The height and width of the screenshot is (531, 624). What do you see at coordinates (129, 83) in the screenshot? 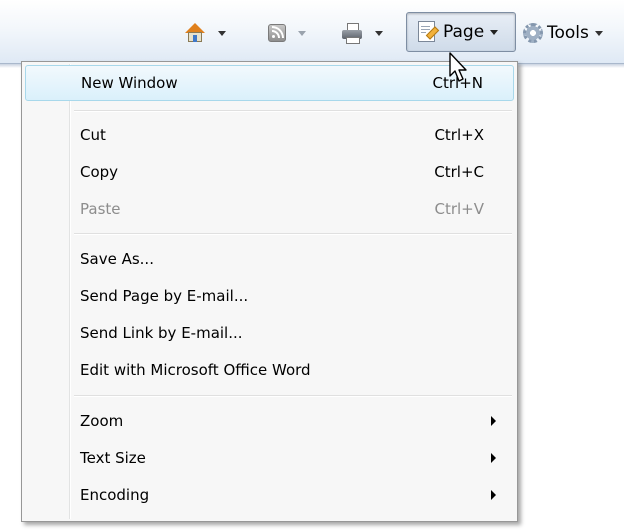
I see `menu-item-label: New Window` at bounding box center [129, 83].